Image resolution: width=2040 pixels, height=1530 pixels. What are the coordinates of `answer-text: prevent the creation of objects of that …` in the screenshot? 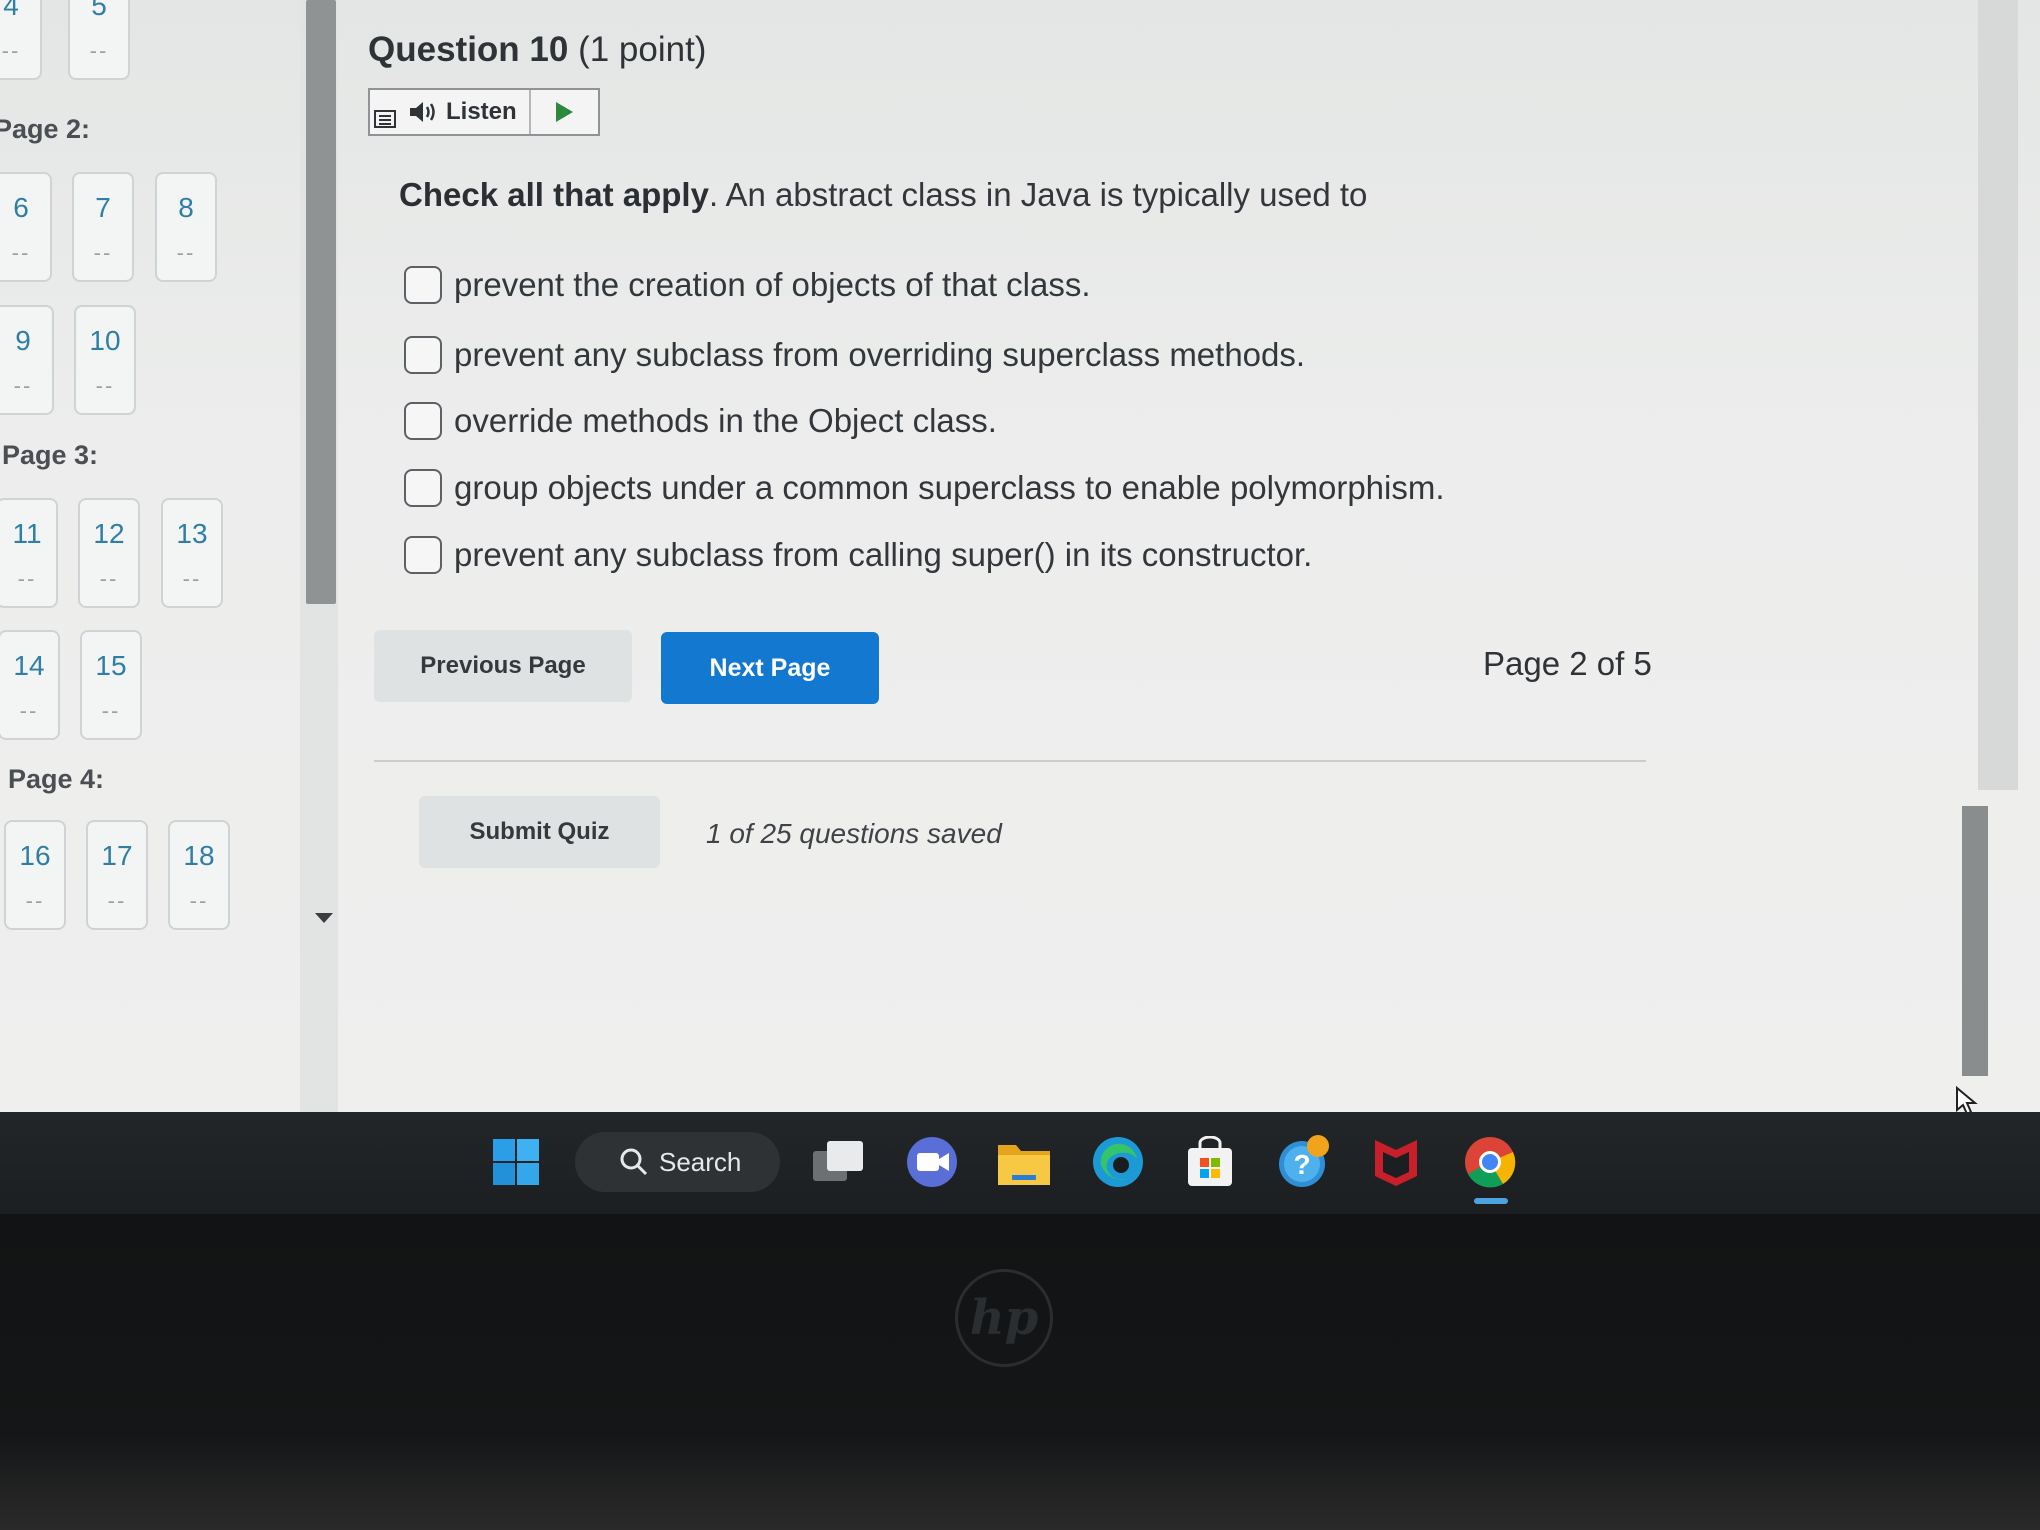 It's located at (772, 284).